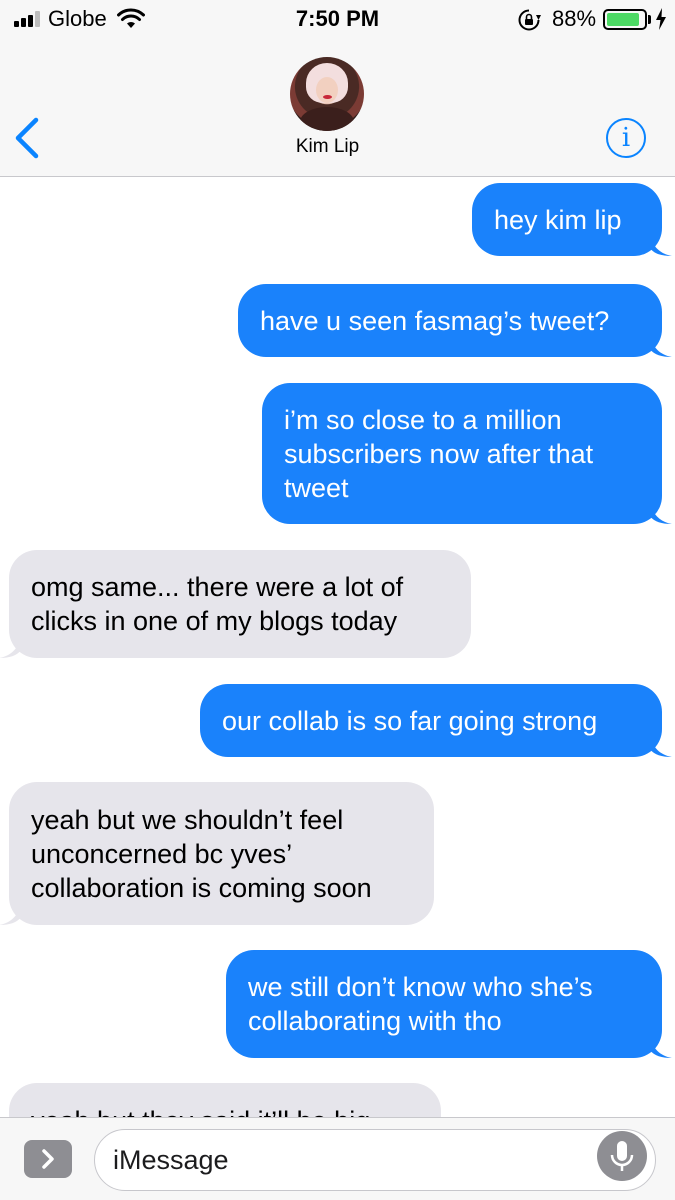  What do you see at coordinates (353, 1160) in the screenshot?
I see `message-input` at bounding box center [353, 1160].